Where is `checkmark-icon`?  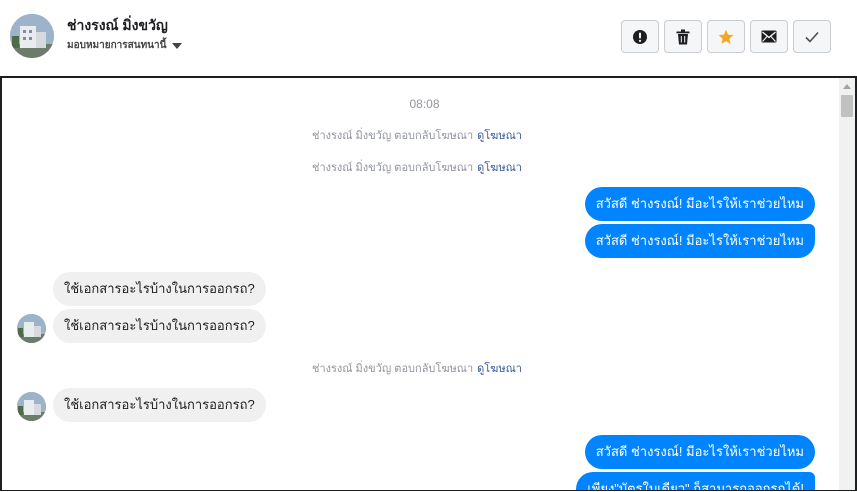 checkmark-icon is located at coordinates (812, 37).